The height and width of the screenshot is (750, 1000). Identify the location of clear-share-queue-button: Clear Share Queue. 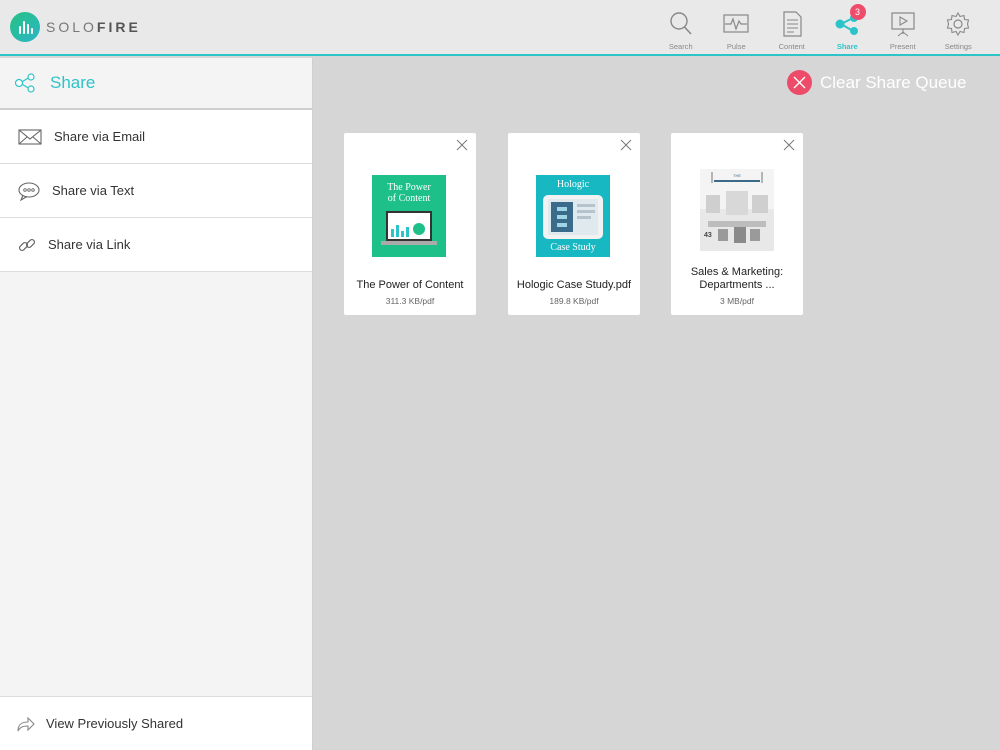
(876, 82).